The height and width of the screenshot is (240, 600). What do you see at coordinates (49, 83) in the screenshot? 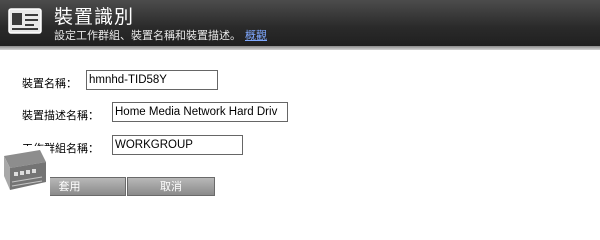
I see `device-name-label: 裝置名稱：` at bounding box center [49, 83].